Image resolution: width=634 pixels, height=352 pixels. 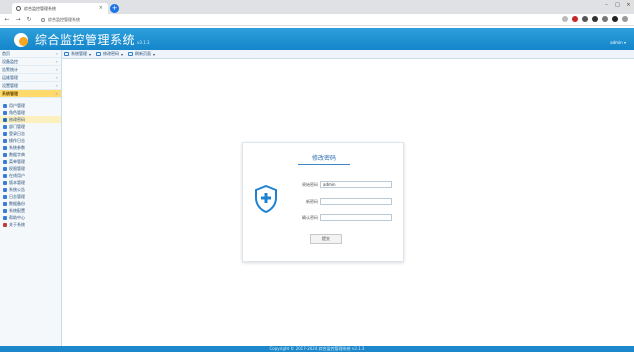 What do you see at coordinates (30, 119) in the screenshot?
I see `submenu-item: 修改密码` at bounding box center [30, 119].